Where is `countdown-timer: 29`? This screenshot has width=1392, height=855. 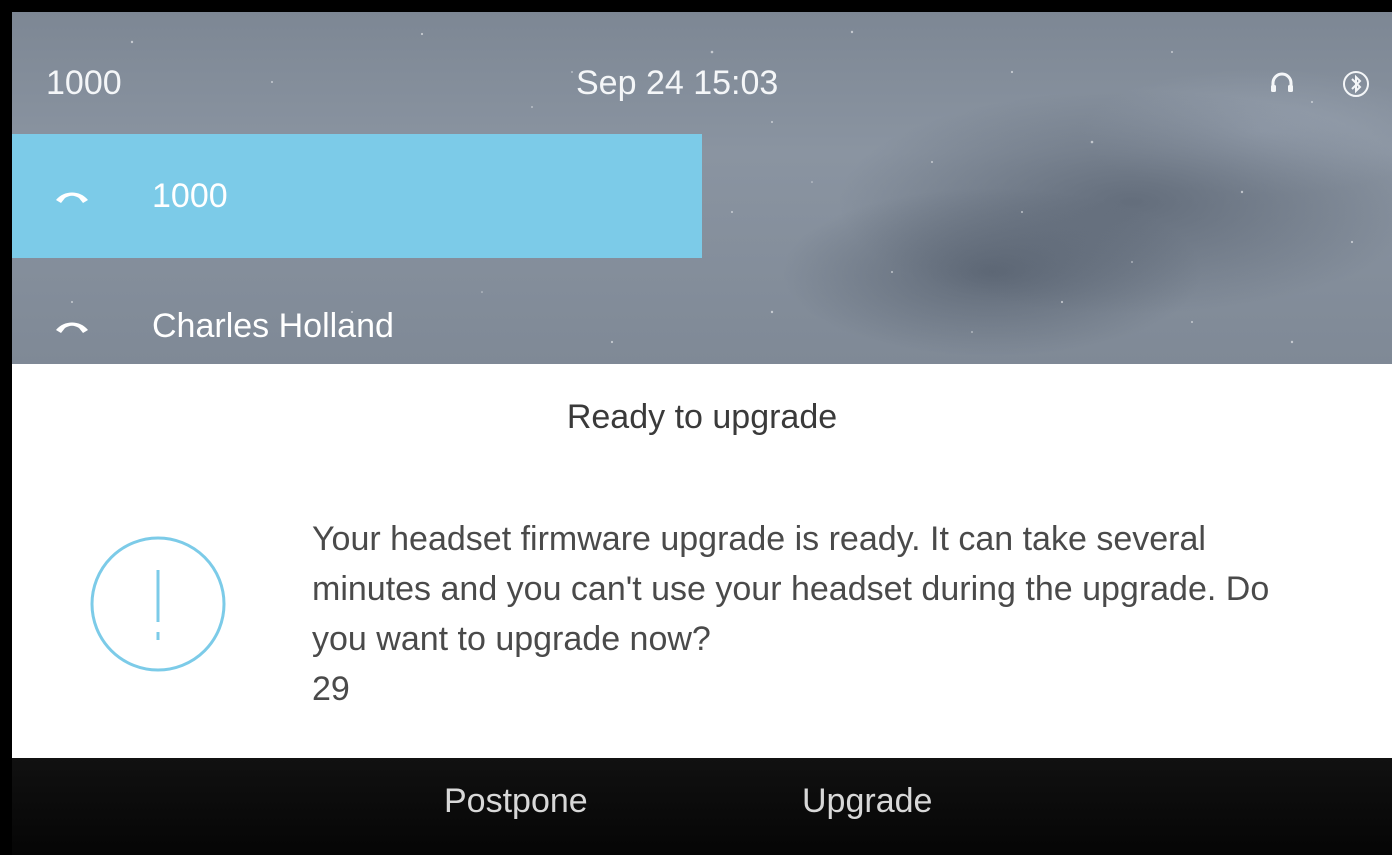 countdown-timer: 29 is located at coordinates (331, 689).